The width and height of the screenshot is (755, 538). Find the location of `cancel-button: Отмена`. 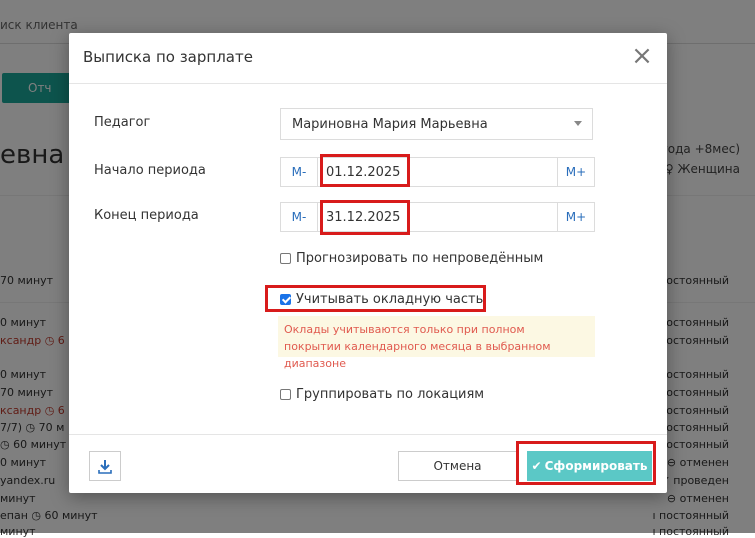

cancel-button: Отмена is located at coordinates (457, 466).